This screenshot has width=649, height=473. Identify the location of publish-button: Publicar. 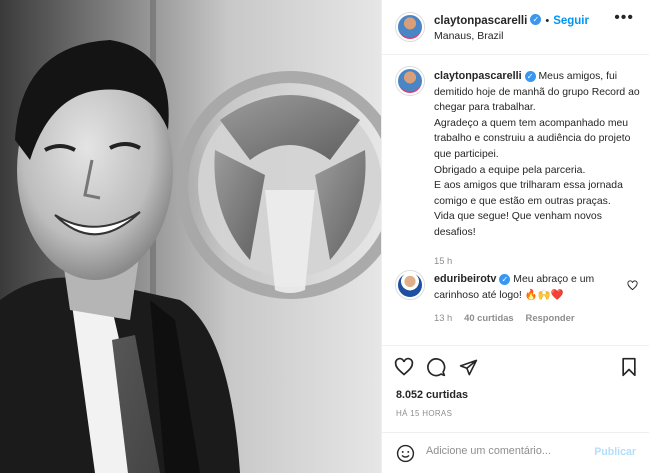
(615, 452).